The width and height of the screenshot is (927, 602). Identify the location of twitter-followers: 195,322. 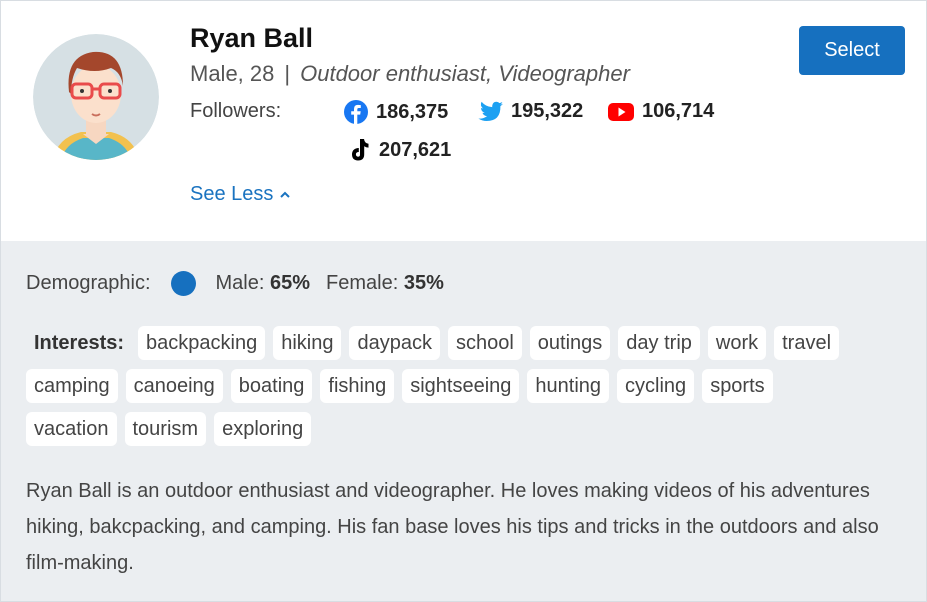
(530, 111).